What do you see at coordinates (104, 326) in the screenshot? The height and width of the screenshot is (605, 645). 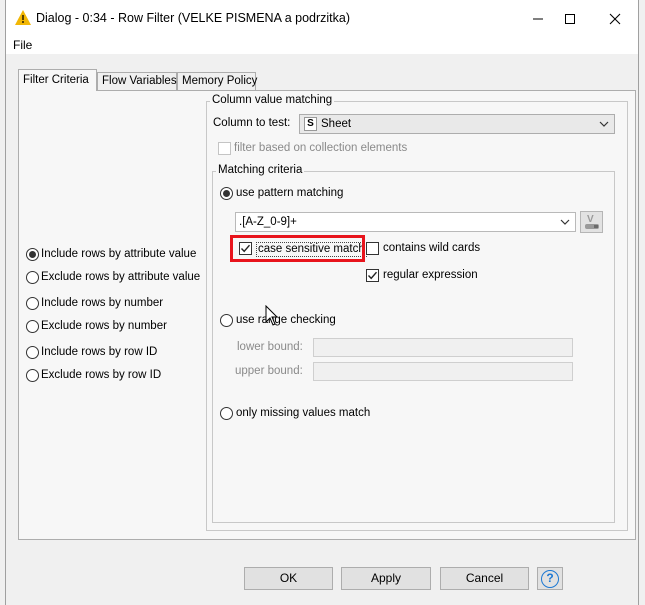 I see `exclude-by-number-label: Exclude rows by number` at bounding box center [104, 326].